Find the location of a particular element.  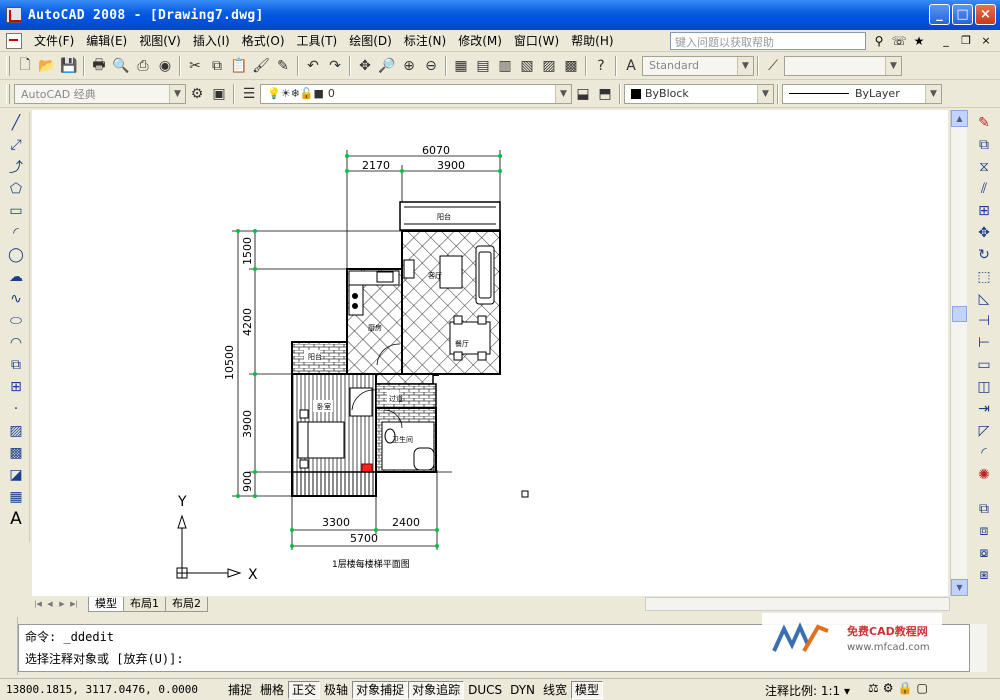

sheet-set-icon: ▧ is located at coordinates (527, 66).